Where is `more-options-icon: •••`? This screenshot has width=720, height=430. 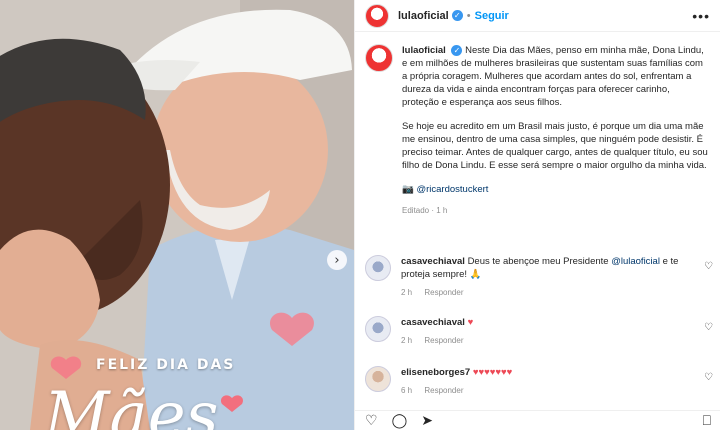 more-options-icon: ••• is located at coordinates (701, 16).